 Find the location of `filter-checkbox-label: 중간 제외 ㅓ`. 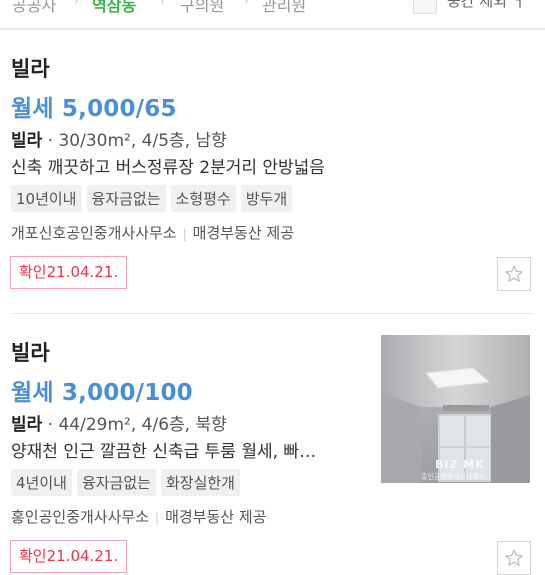

filter-checkbox-label: 중간 제외 ㅓ is located at coordinates (486, 5).